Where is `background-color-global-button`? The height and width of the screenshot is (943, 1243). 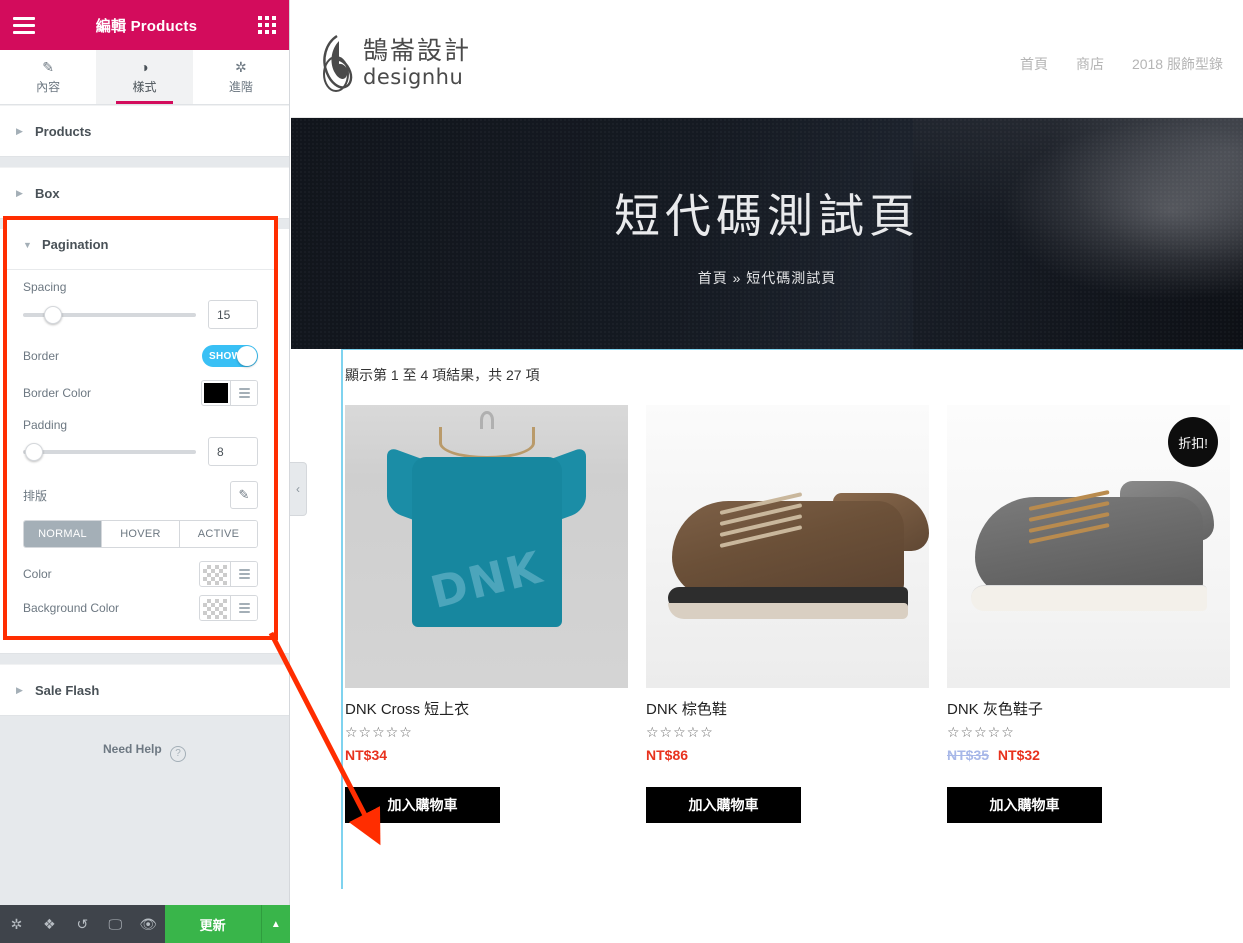
background-color-global-button is located at coordinates (243, 608).